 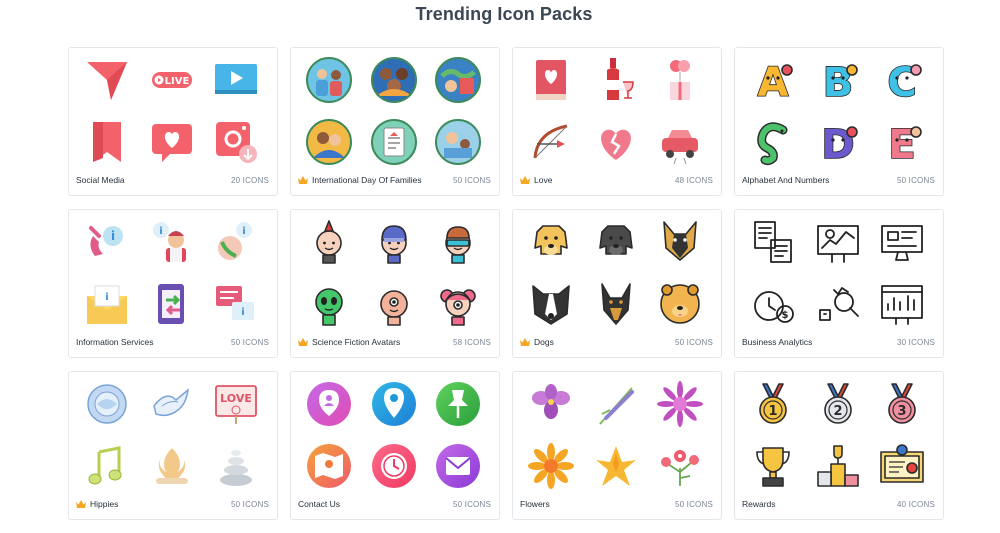 I want to click on icon-pack-card: Flowers 50 ICONS, so click(x=617, y=445).